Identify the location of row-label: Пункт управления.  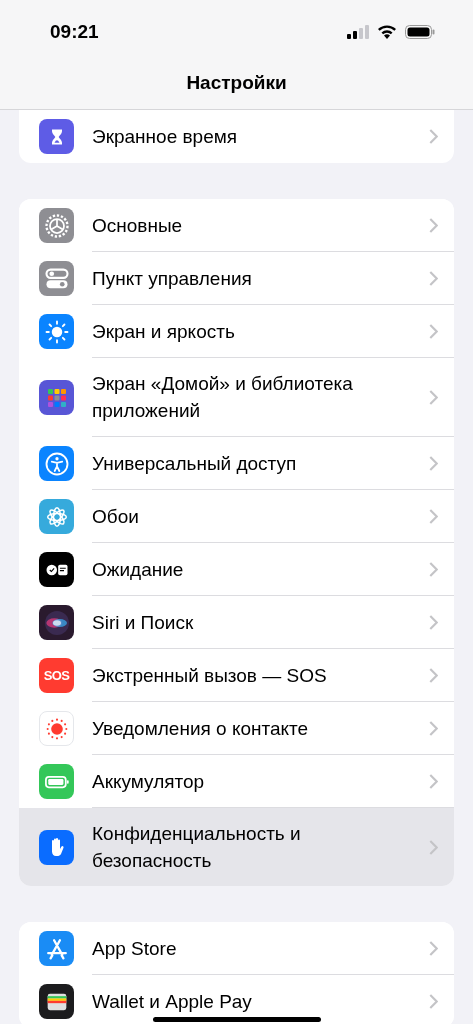
(172, 278).